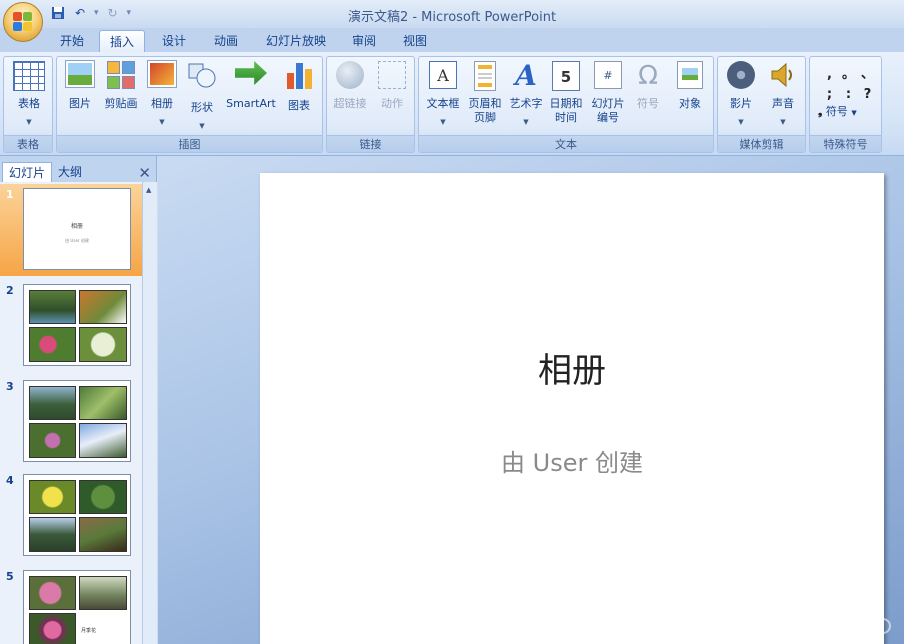 This screenshot has width=904, height=644. What do you see at coordinates (572, 460) in the screenshot?
I see `slide-subtitle: 由 User 创建` at bounding box center [572, 460].